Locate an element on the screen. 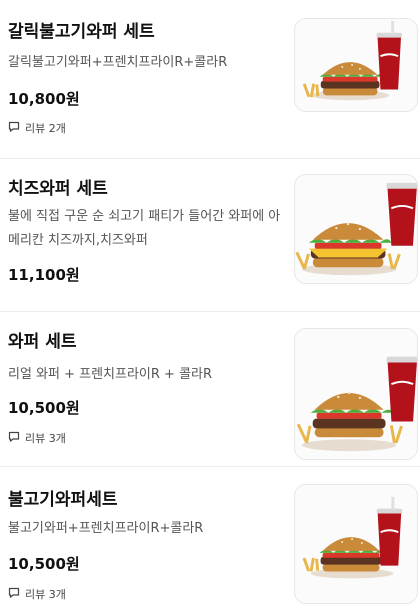  menu-item-description: 리얼 와퍼 + 프렌치프라이R + 콜라R is located at coordinates (110, 374).